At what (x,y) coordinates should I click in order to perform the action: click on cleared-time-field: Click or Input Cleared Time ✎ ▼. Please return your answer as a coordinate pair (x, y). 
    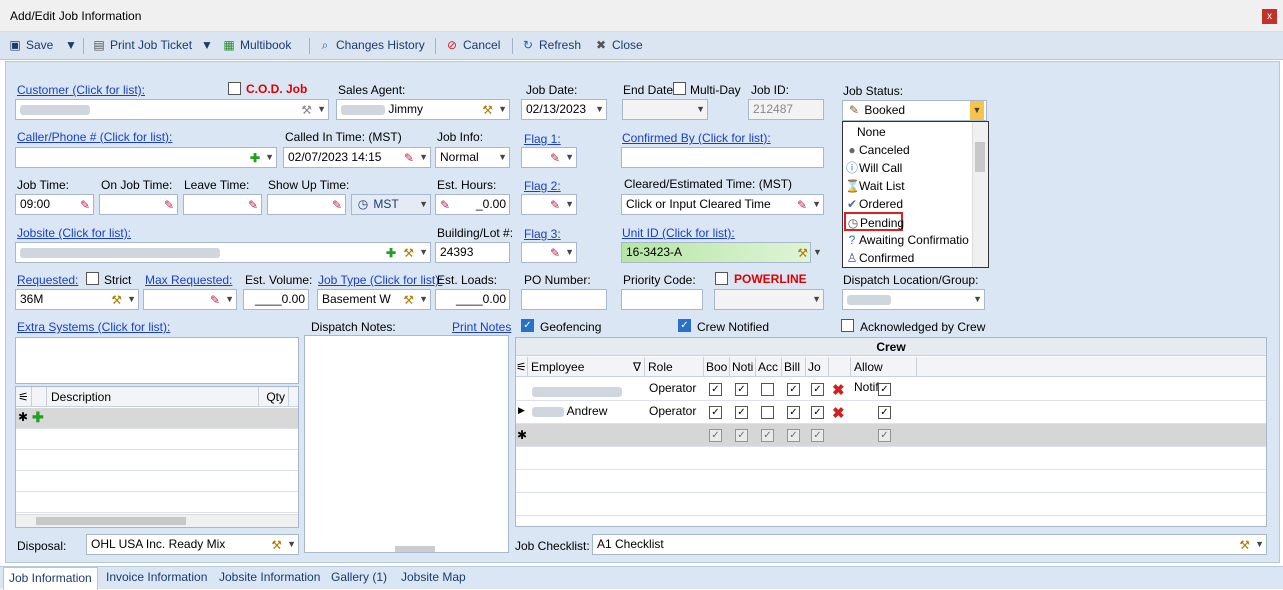
    Looking at the image, I should click on (722, 204).